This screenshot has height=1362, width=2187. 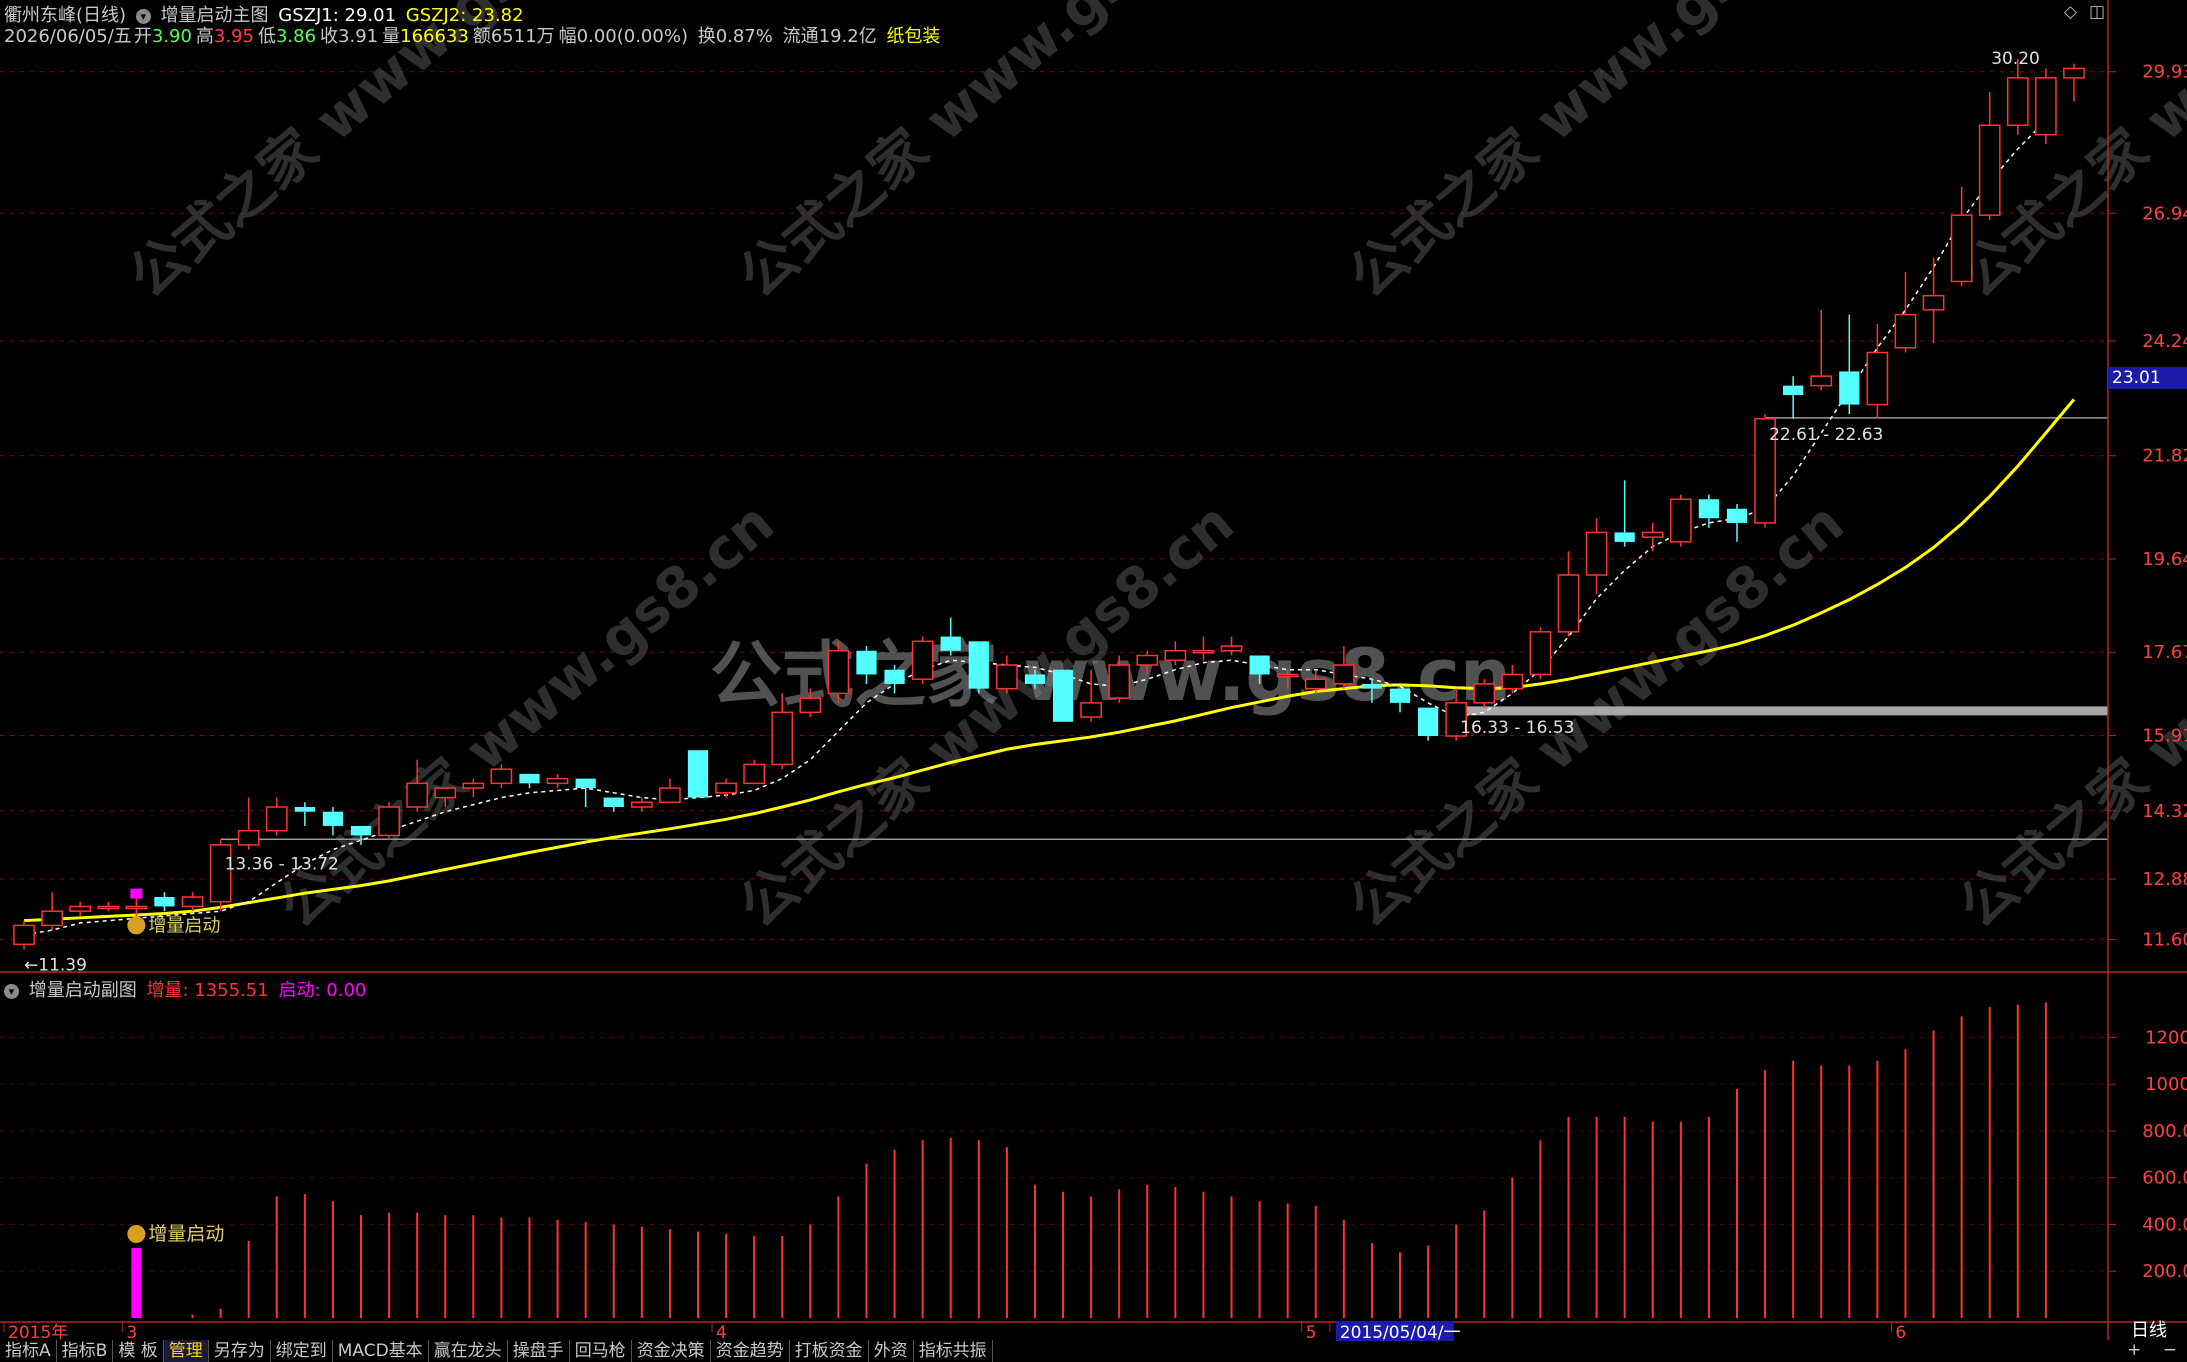 What do you see at coordinates (2144, 1350) in the screenshot?
I see `zoom-controls: + −` at bounding box center [2144, 1350].